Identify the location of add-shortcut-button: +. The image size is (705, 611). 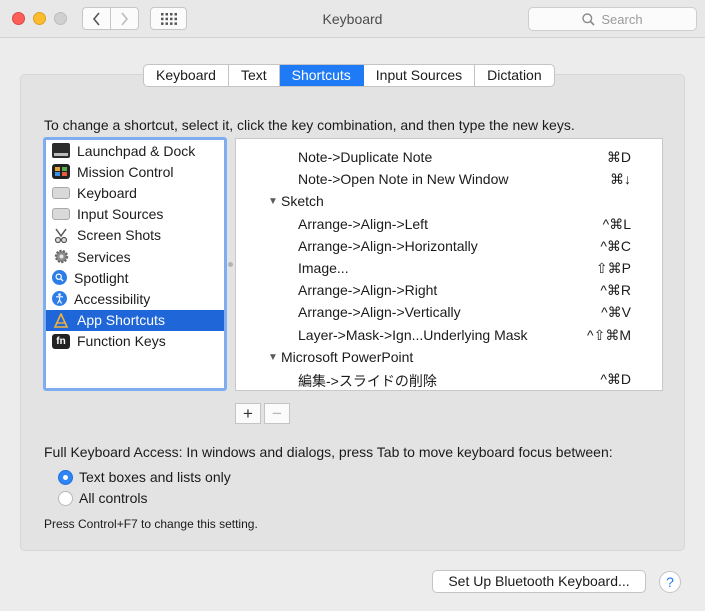
(248, 413).